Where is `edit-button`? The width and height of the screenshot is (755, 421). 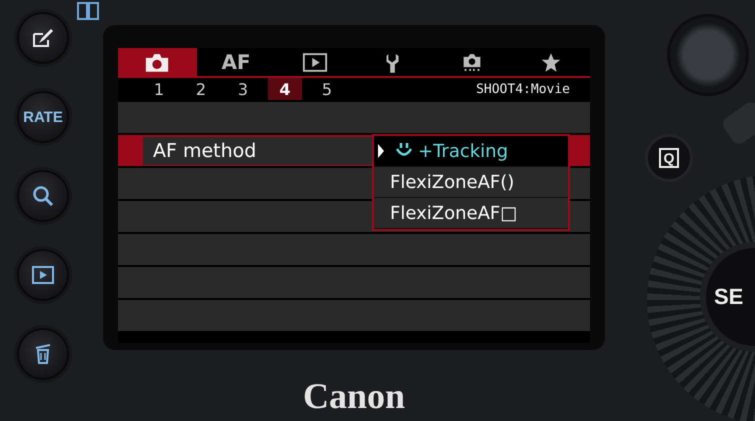
edit-button is located at coordinates (43, 38).